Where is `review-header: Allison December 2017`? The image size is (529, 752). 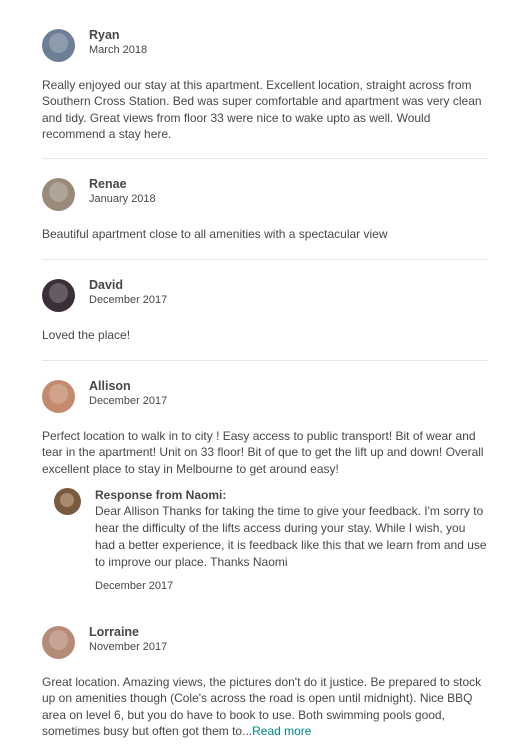 review-header: Allison December 2017 is located at coordinates (265, 399).